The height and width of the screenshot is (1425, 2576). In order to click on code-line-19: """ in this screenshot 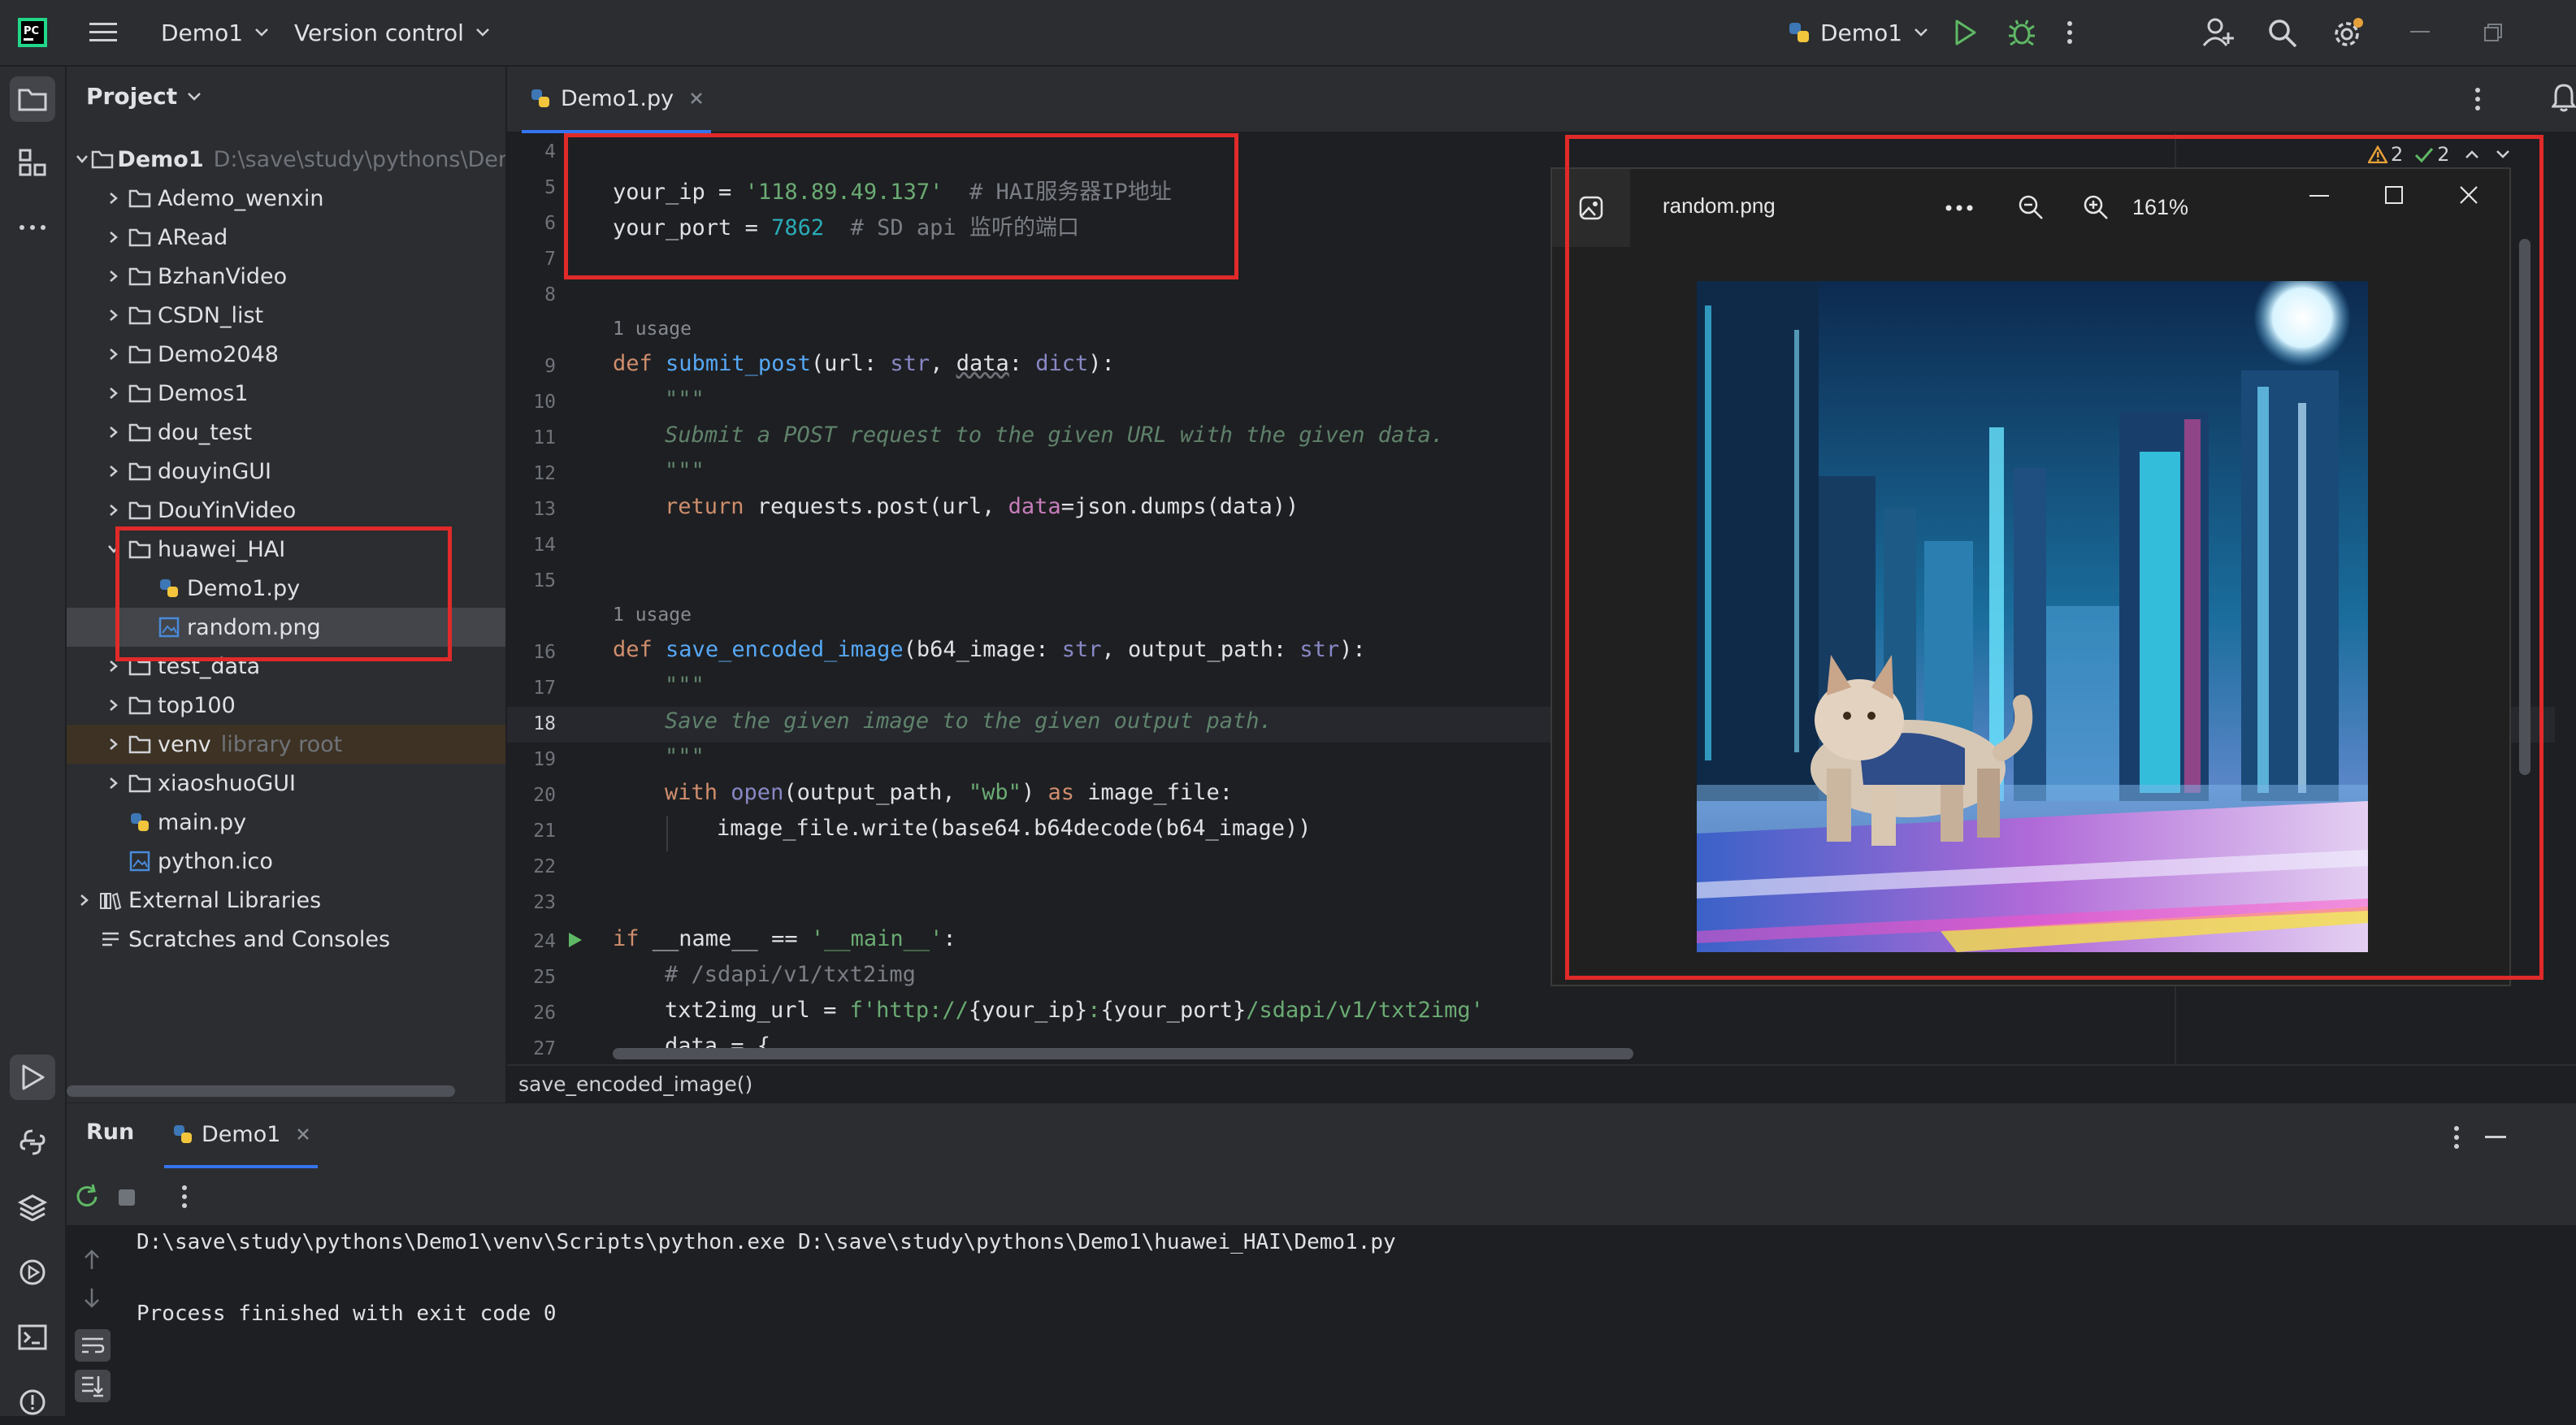, I will do `click(685, 757)`.